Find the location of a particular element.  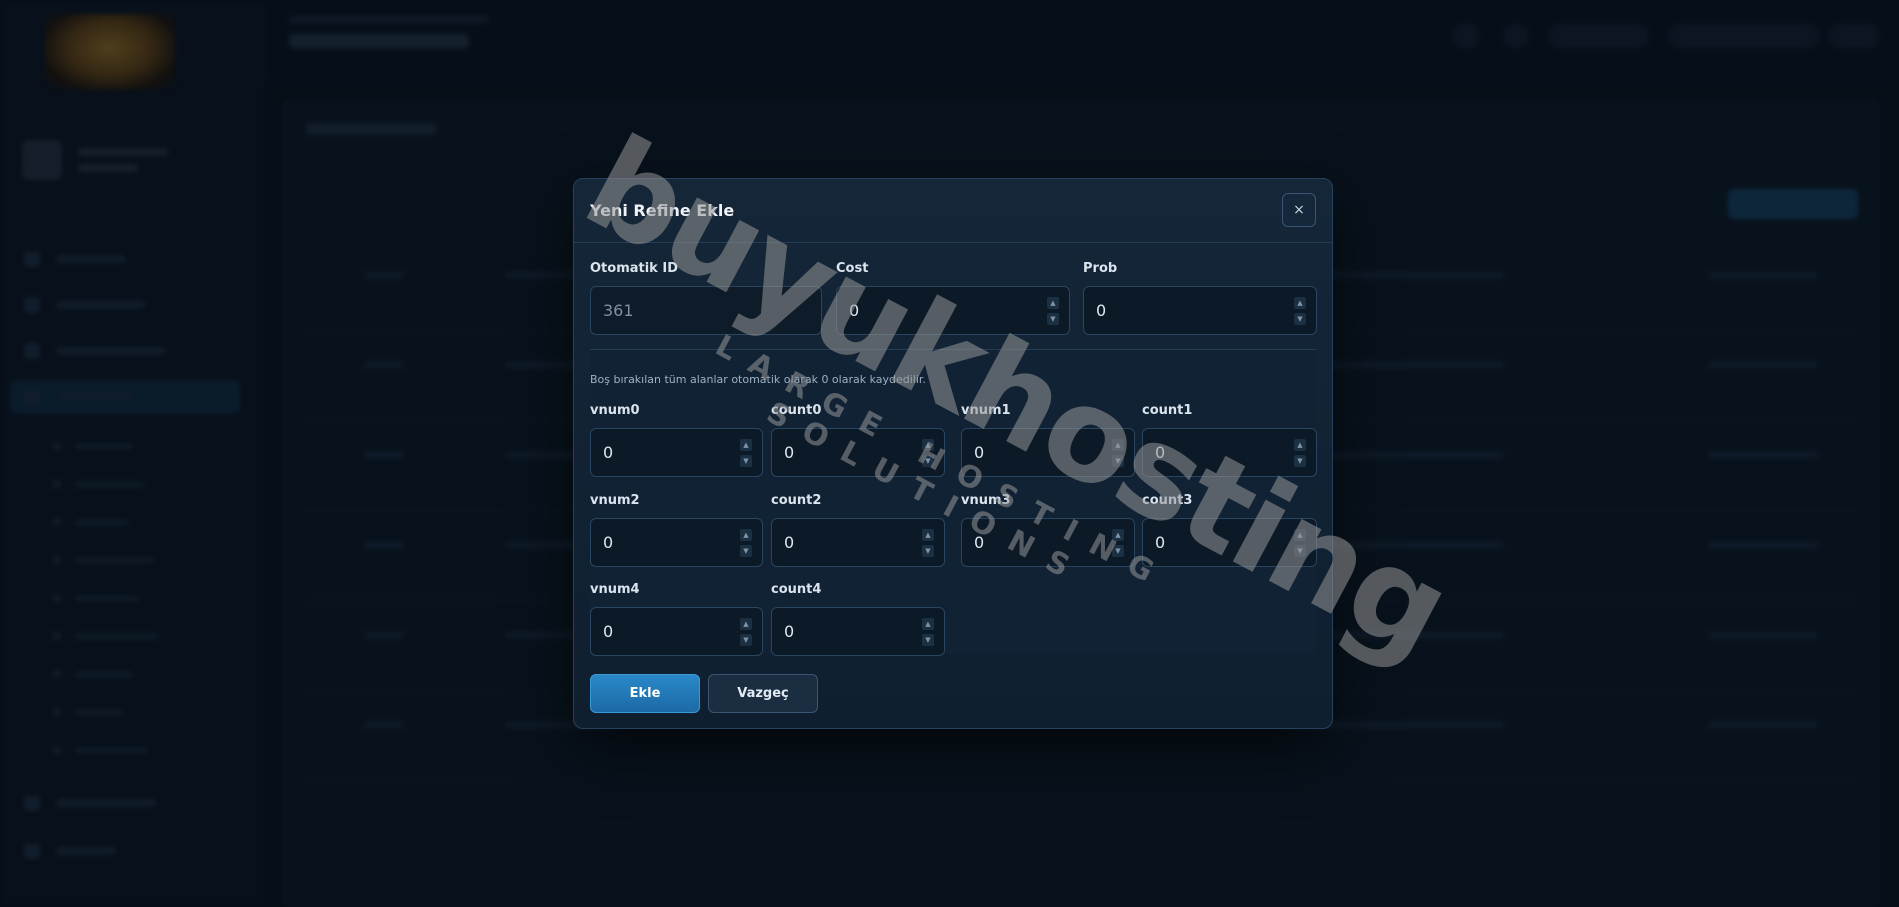

prob-value: 0 is located at coordinates (1101, 310).